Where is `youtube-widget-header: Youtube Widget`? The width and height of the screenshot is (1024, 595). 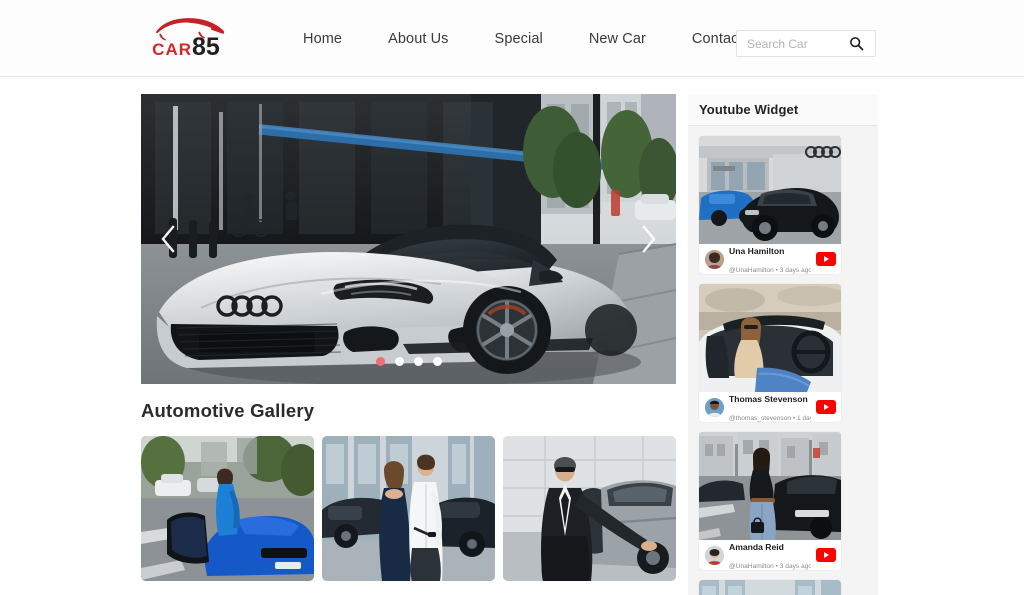 youtube-widget-header: Youtube Widget is located at coordinates (783, 110).